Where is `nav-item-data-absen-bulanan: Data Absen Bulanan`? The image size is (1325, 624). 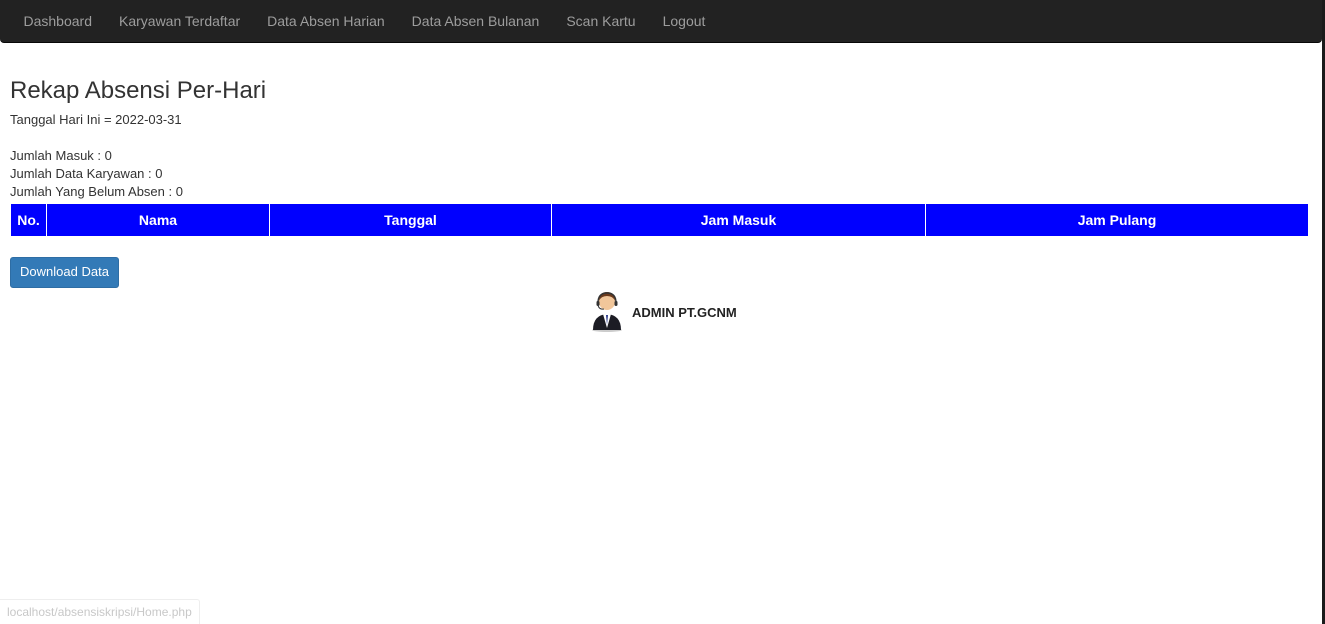 nav-item-data-absen-bulanan: Data Absen Bulanan is located at coordinates (475, 21).